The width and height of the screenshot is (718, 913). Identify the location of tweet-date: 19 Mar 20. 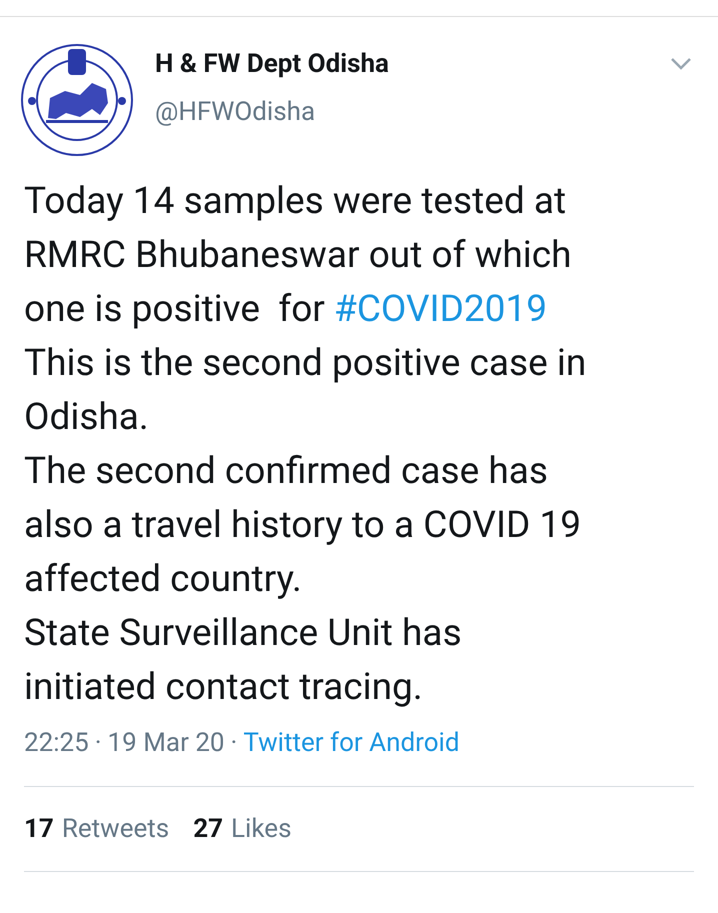
(166, 743).